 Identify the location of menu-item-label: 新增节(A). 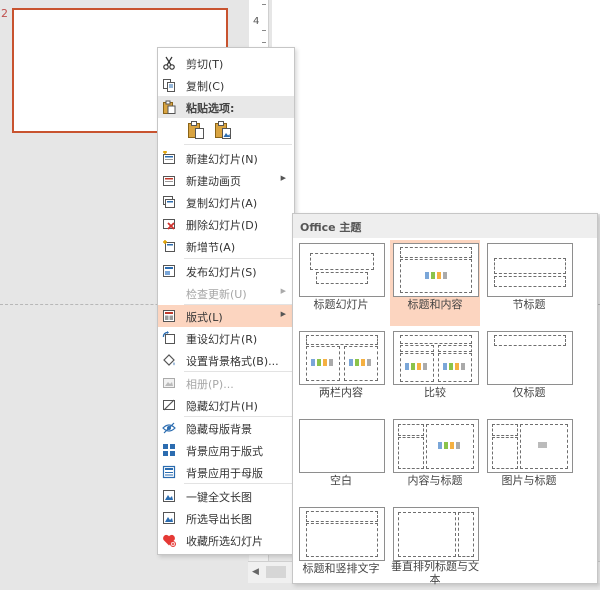
(211, 247).